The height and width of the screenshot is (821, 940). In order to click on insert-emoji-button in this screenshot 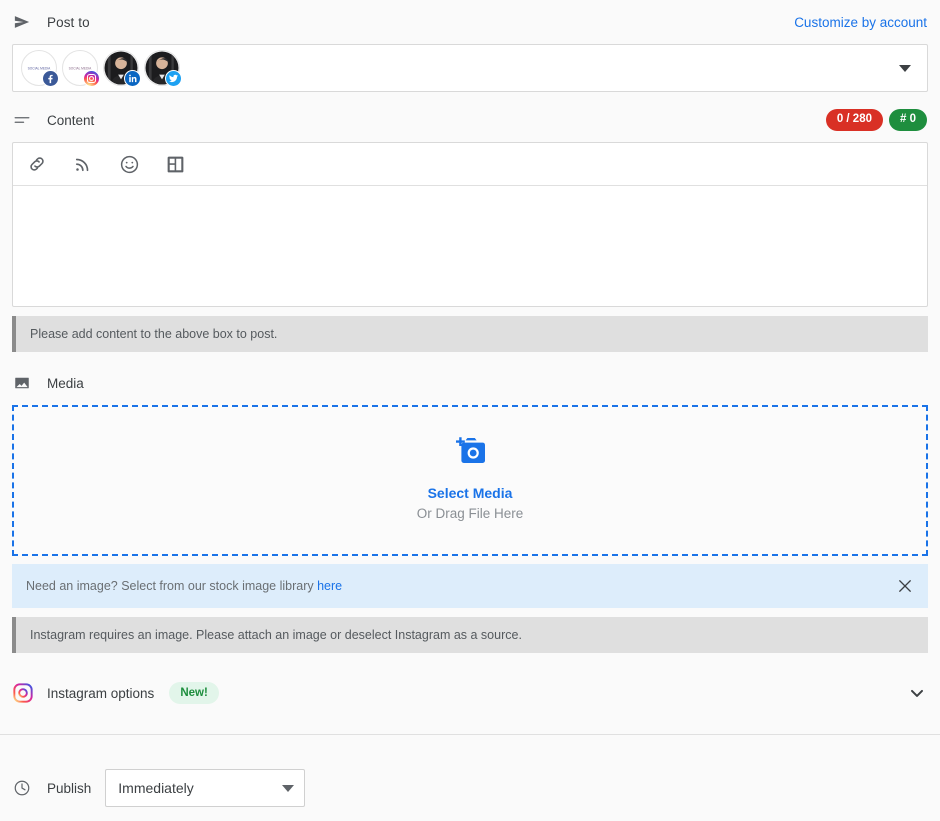, I will do `click(129, 164)`.